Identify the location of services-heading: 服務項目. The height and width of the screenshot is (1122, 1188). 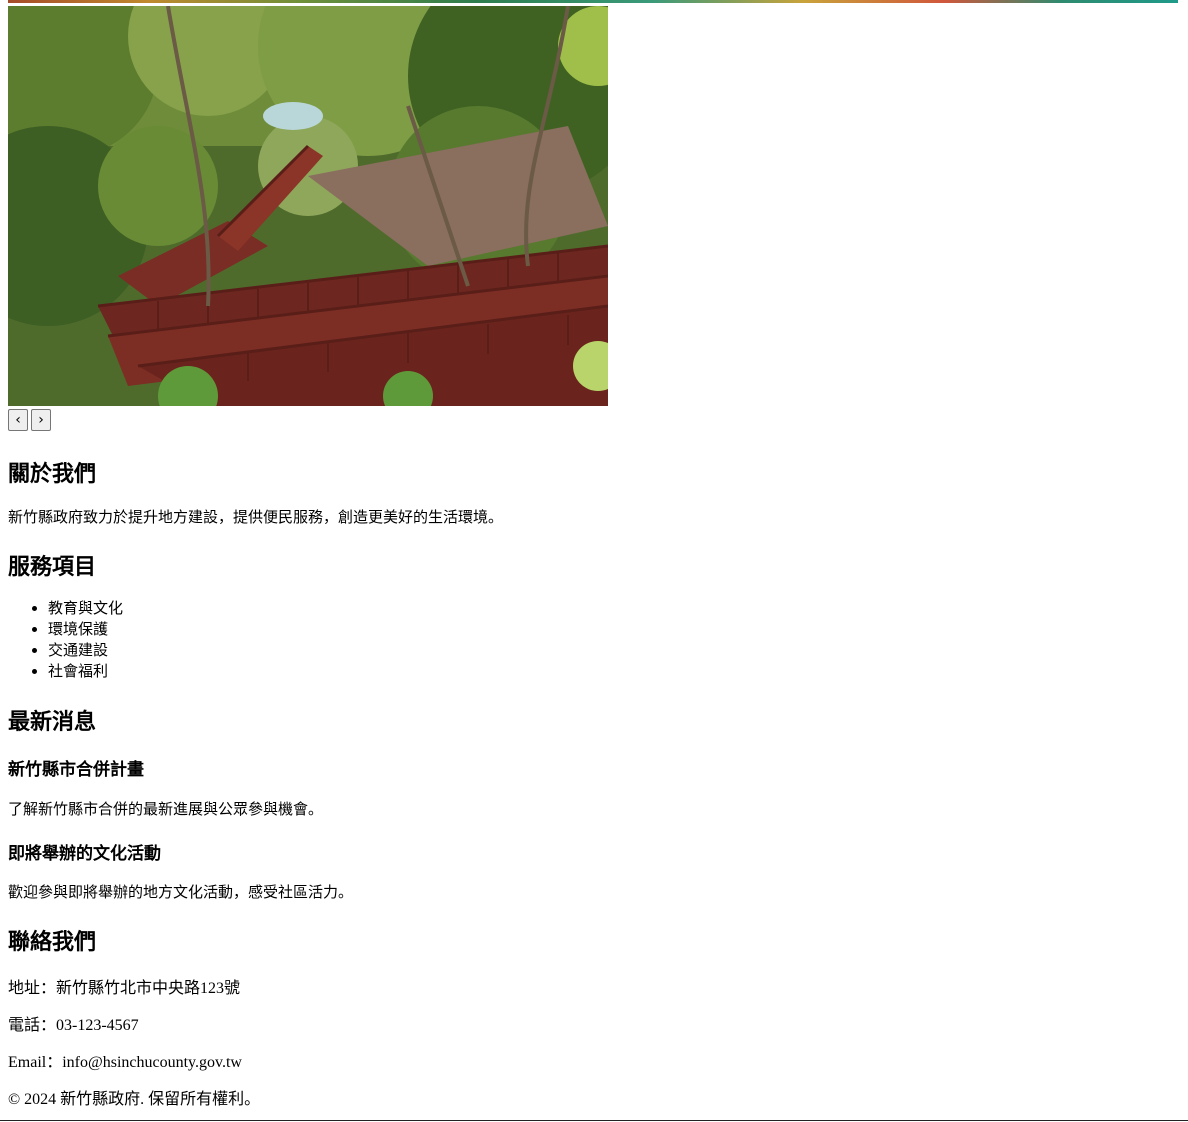
(52, 567).